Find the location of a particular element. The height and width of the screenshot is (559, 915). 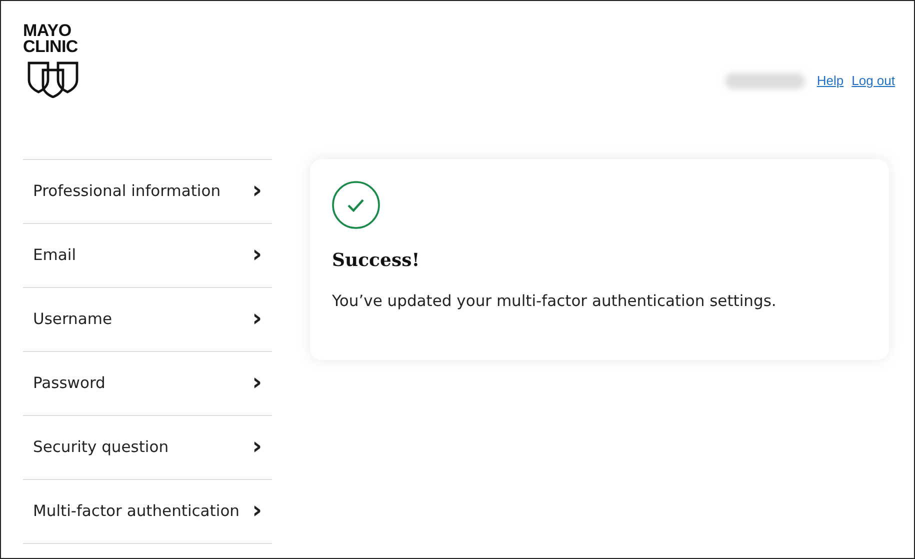

logo-text: CLINIC is located at coordinates (50, 47).